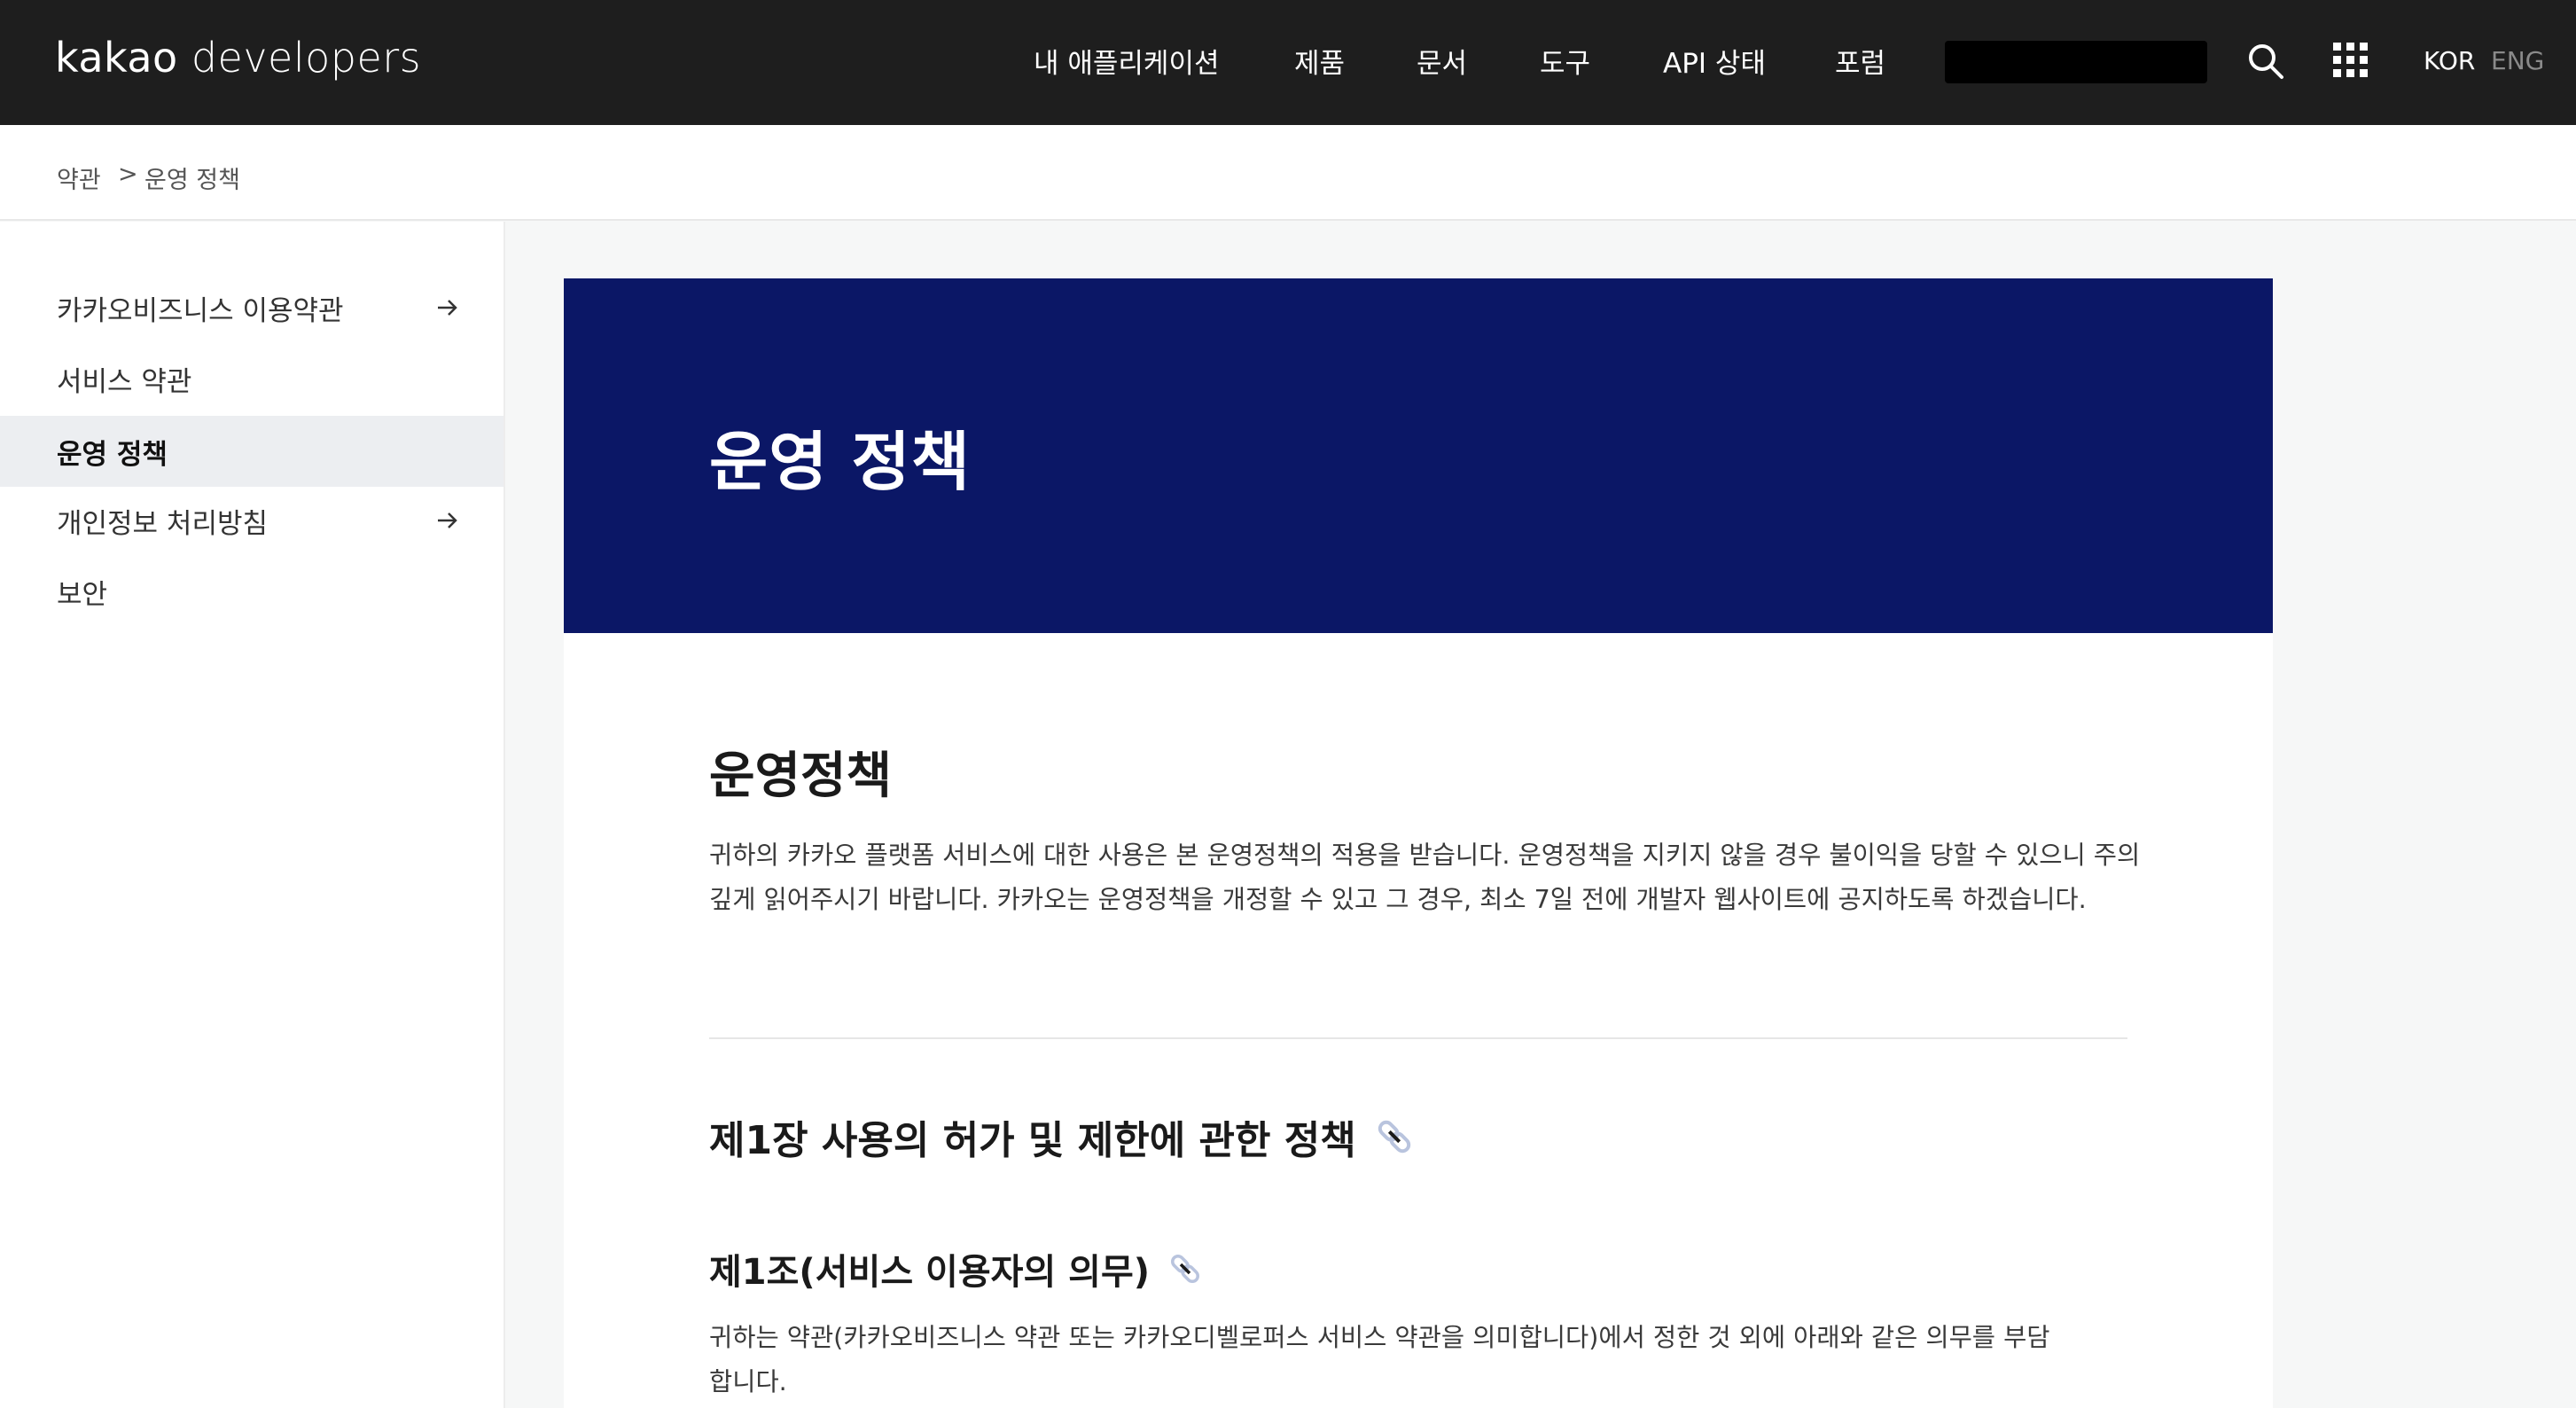 This screenshot has height=1408, width=2576. Describe the element at coordinates (930, 1273) in the screenshot. I see `article-title: 제1조(서비스 이용자의 의무)` at that location.